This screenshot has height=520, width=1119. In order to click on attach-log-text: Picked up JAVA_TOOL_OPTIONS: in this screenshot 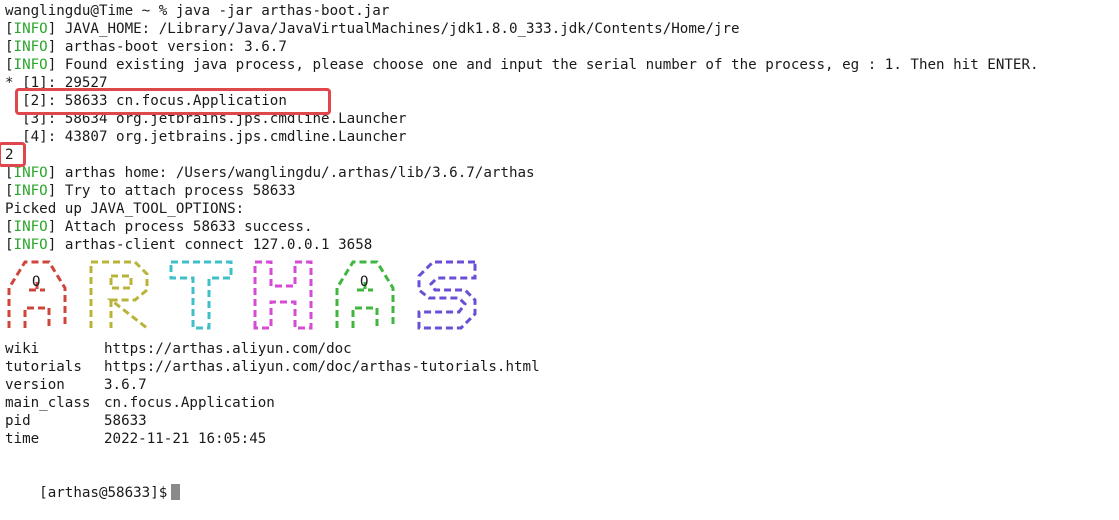, I will do `click(125, 209)`.